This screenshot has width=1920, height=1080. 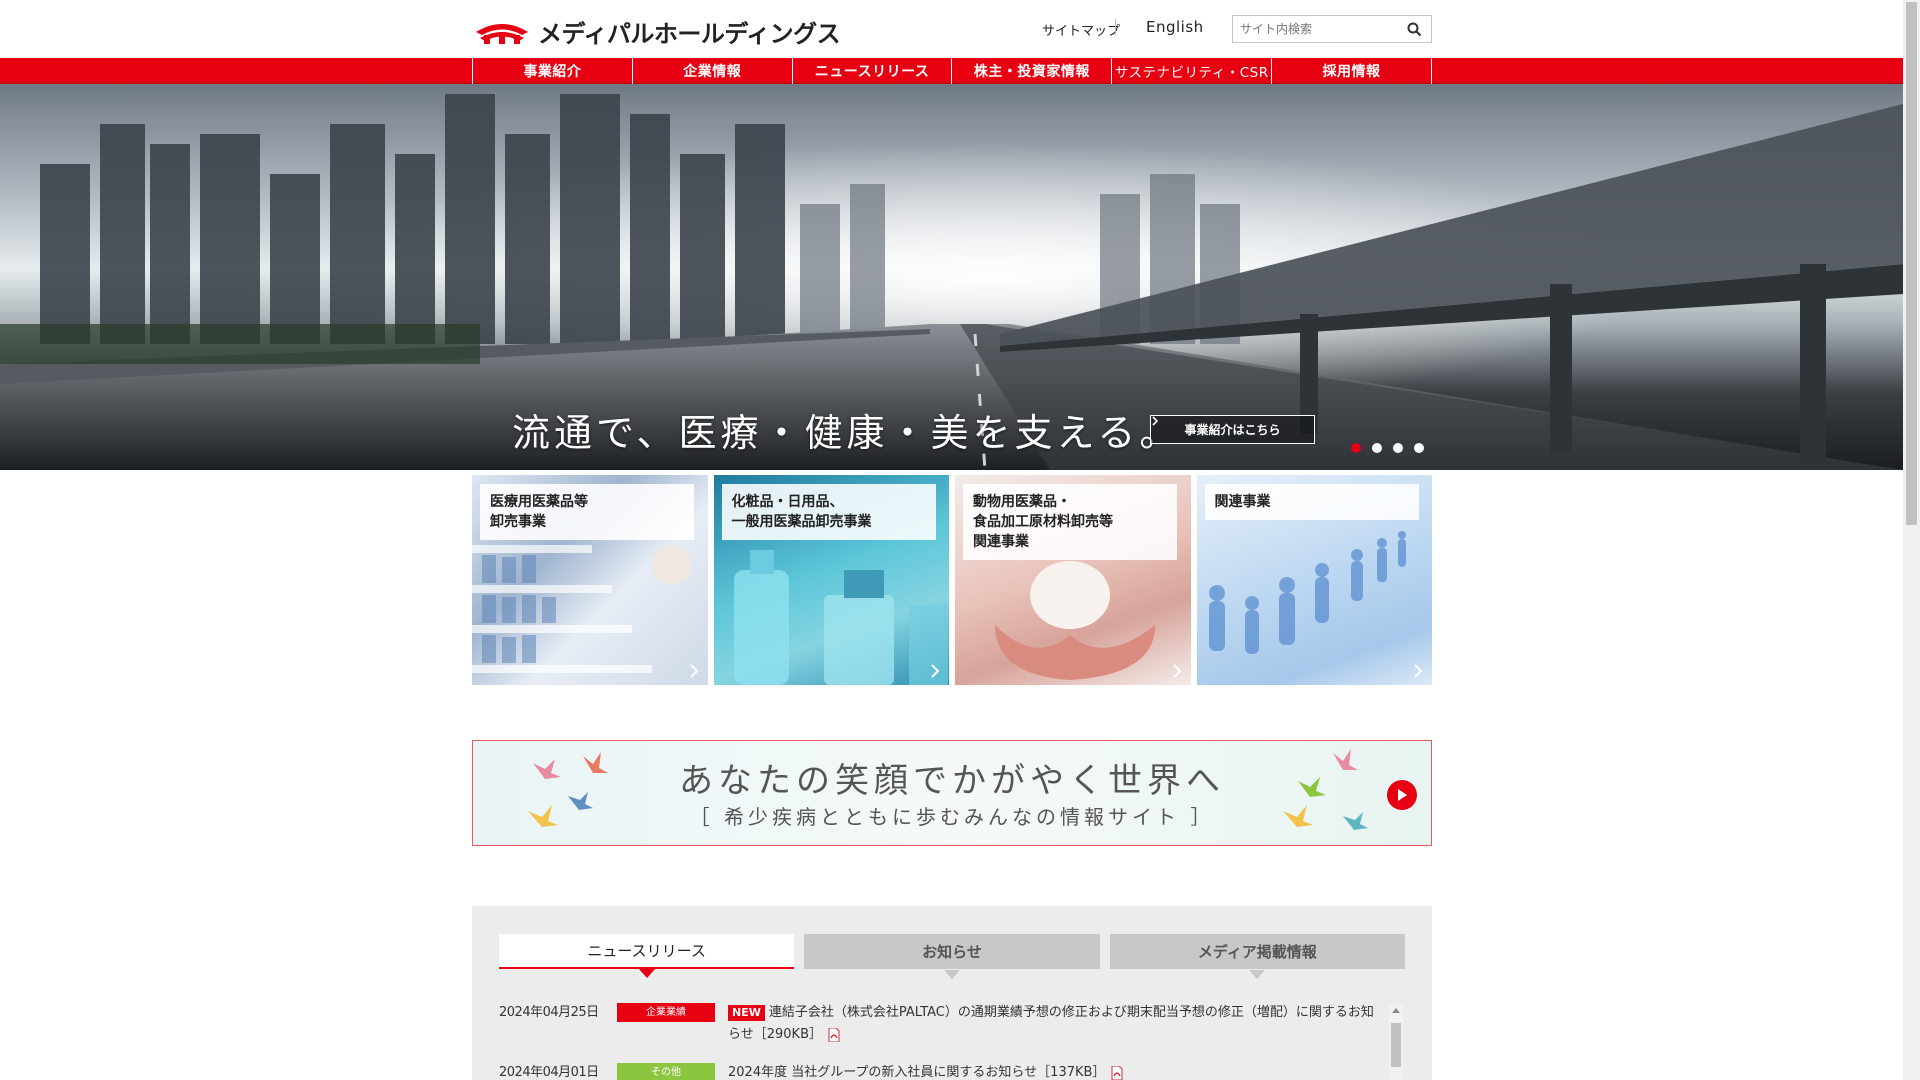 What do you see at coordinates (666, 1071) in the screenshot?
I see `news-category-badge: その他` at bounding box center [666, 1071].